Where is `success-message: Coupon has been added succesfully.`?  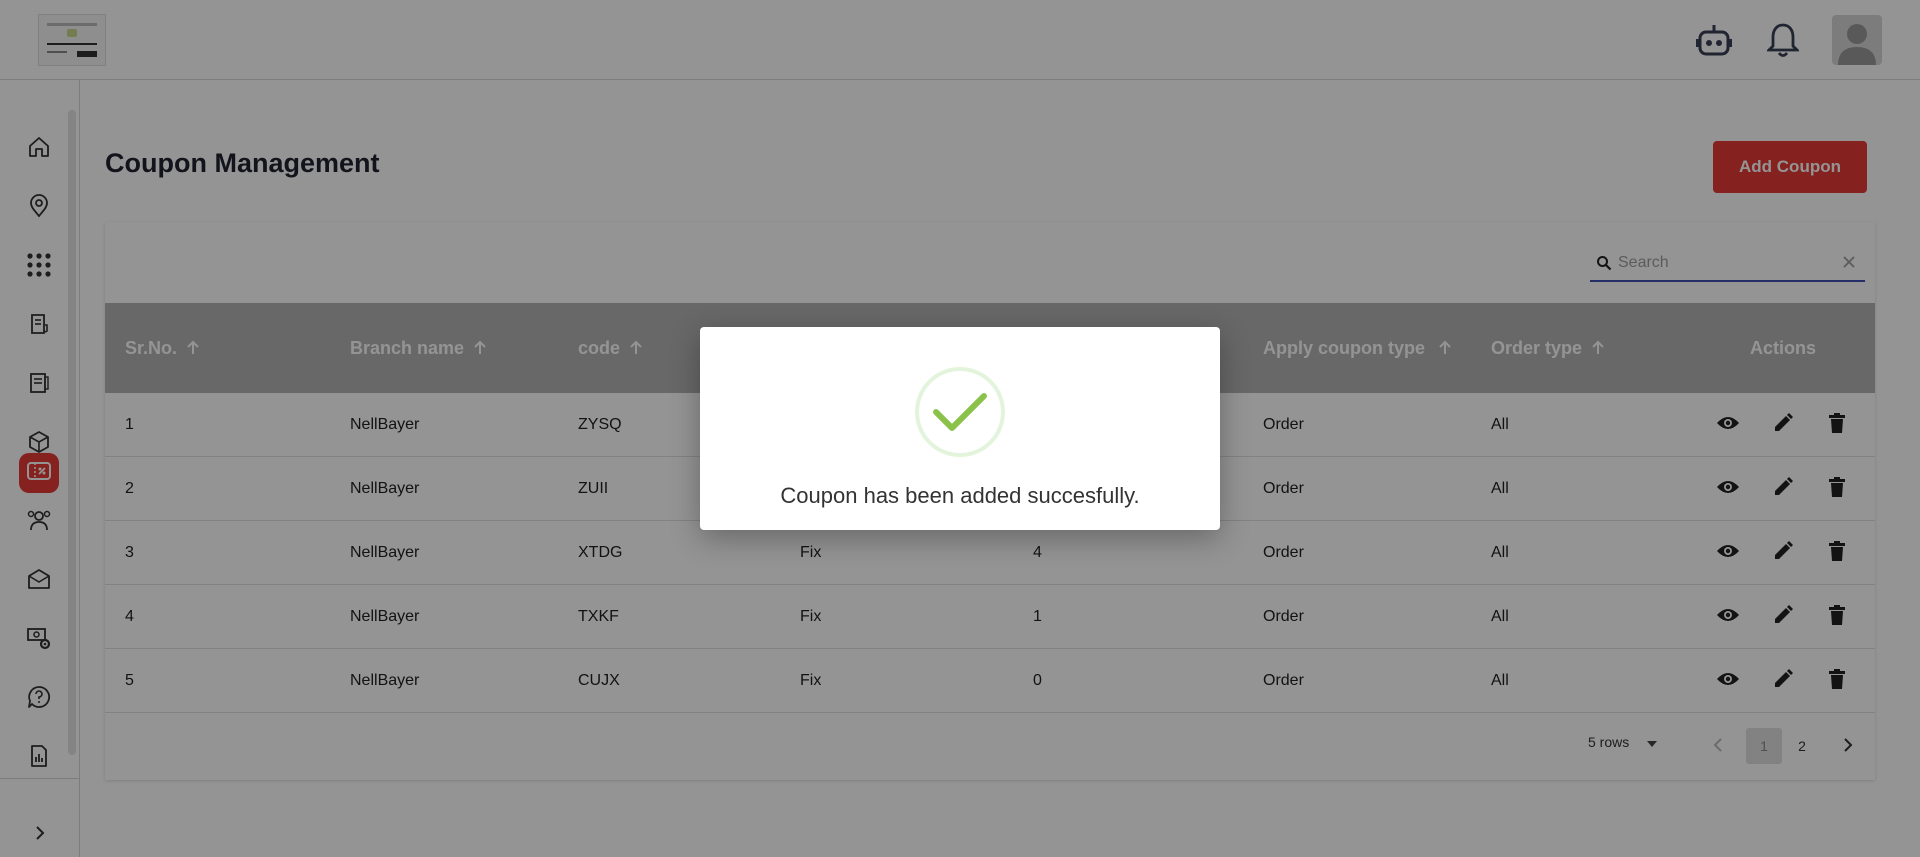
success-message: Coupon has been added succesfully. is located at coordinates (960, 495).